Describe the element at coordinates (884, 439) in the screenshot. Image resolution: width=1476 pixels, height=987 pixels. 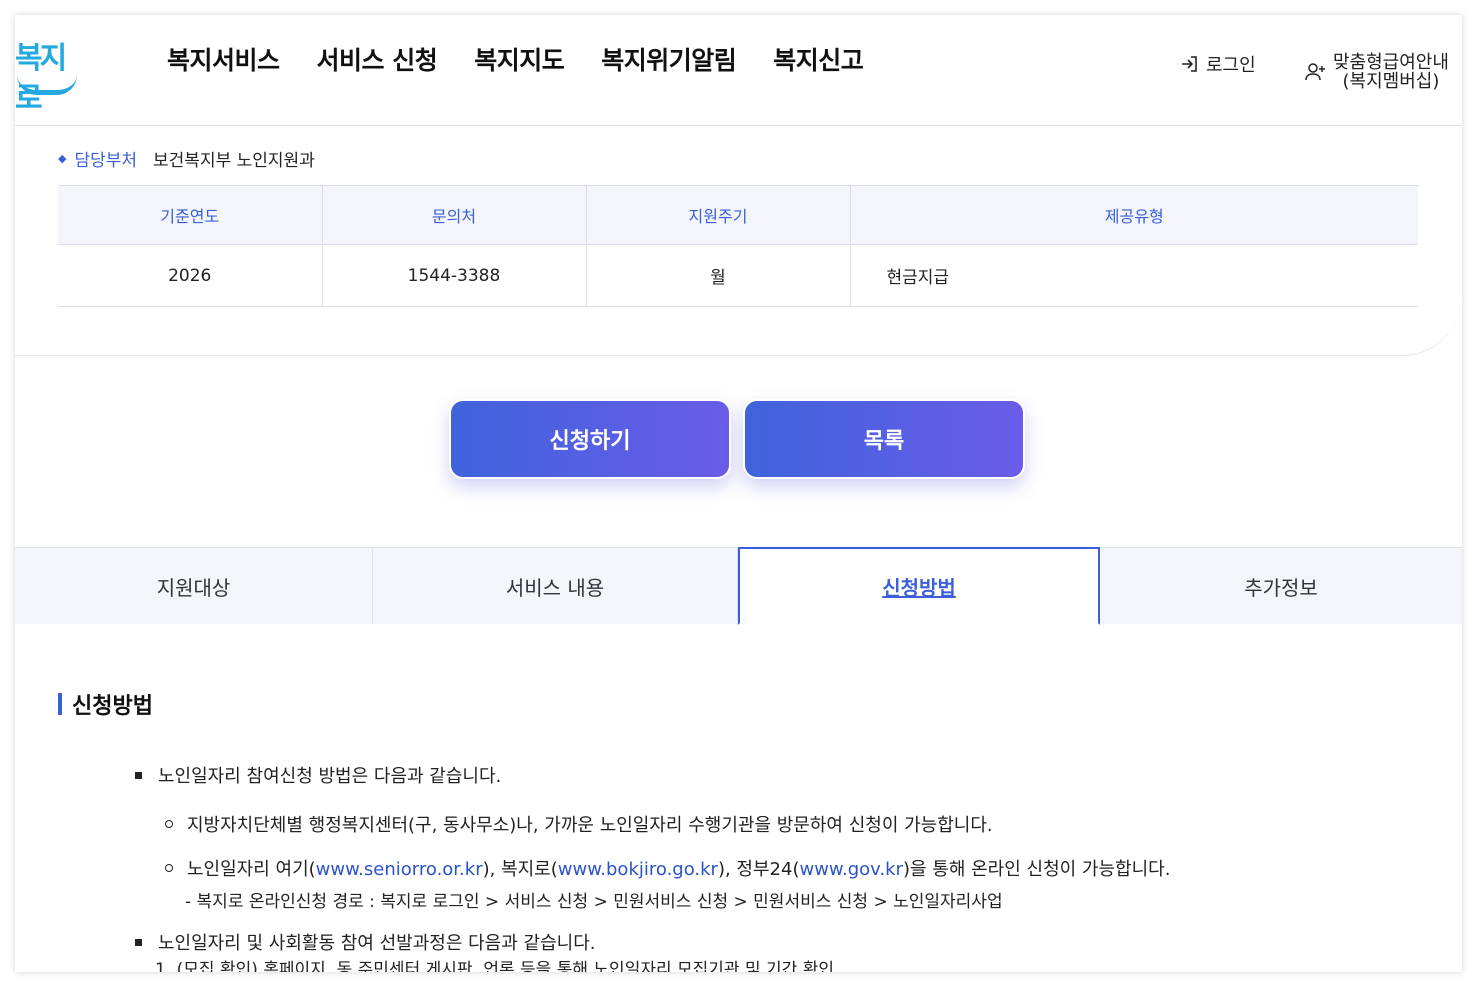
I see `list-button: 목록` at that location.